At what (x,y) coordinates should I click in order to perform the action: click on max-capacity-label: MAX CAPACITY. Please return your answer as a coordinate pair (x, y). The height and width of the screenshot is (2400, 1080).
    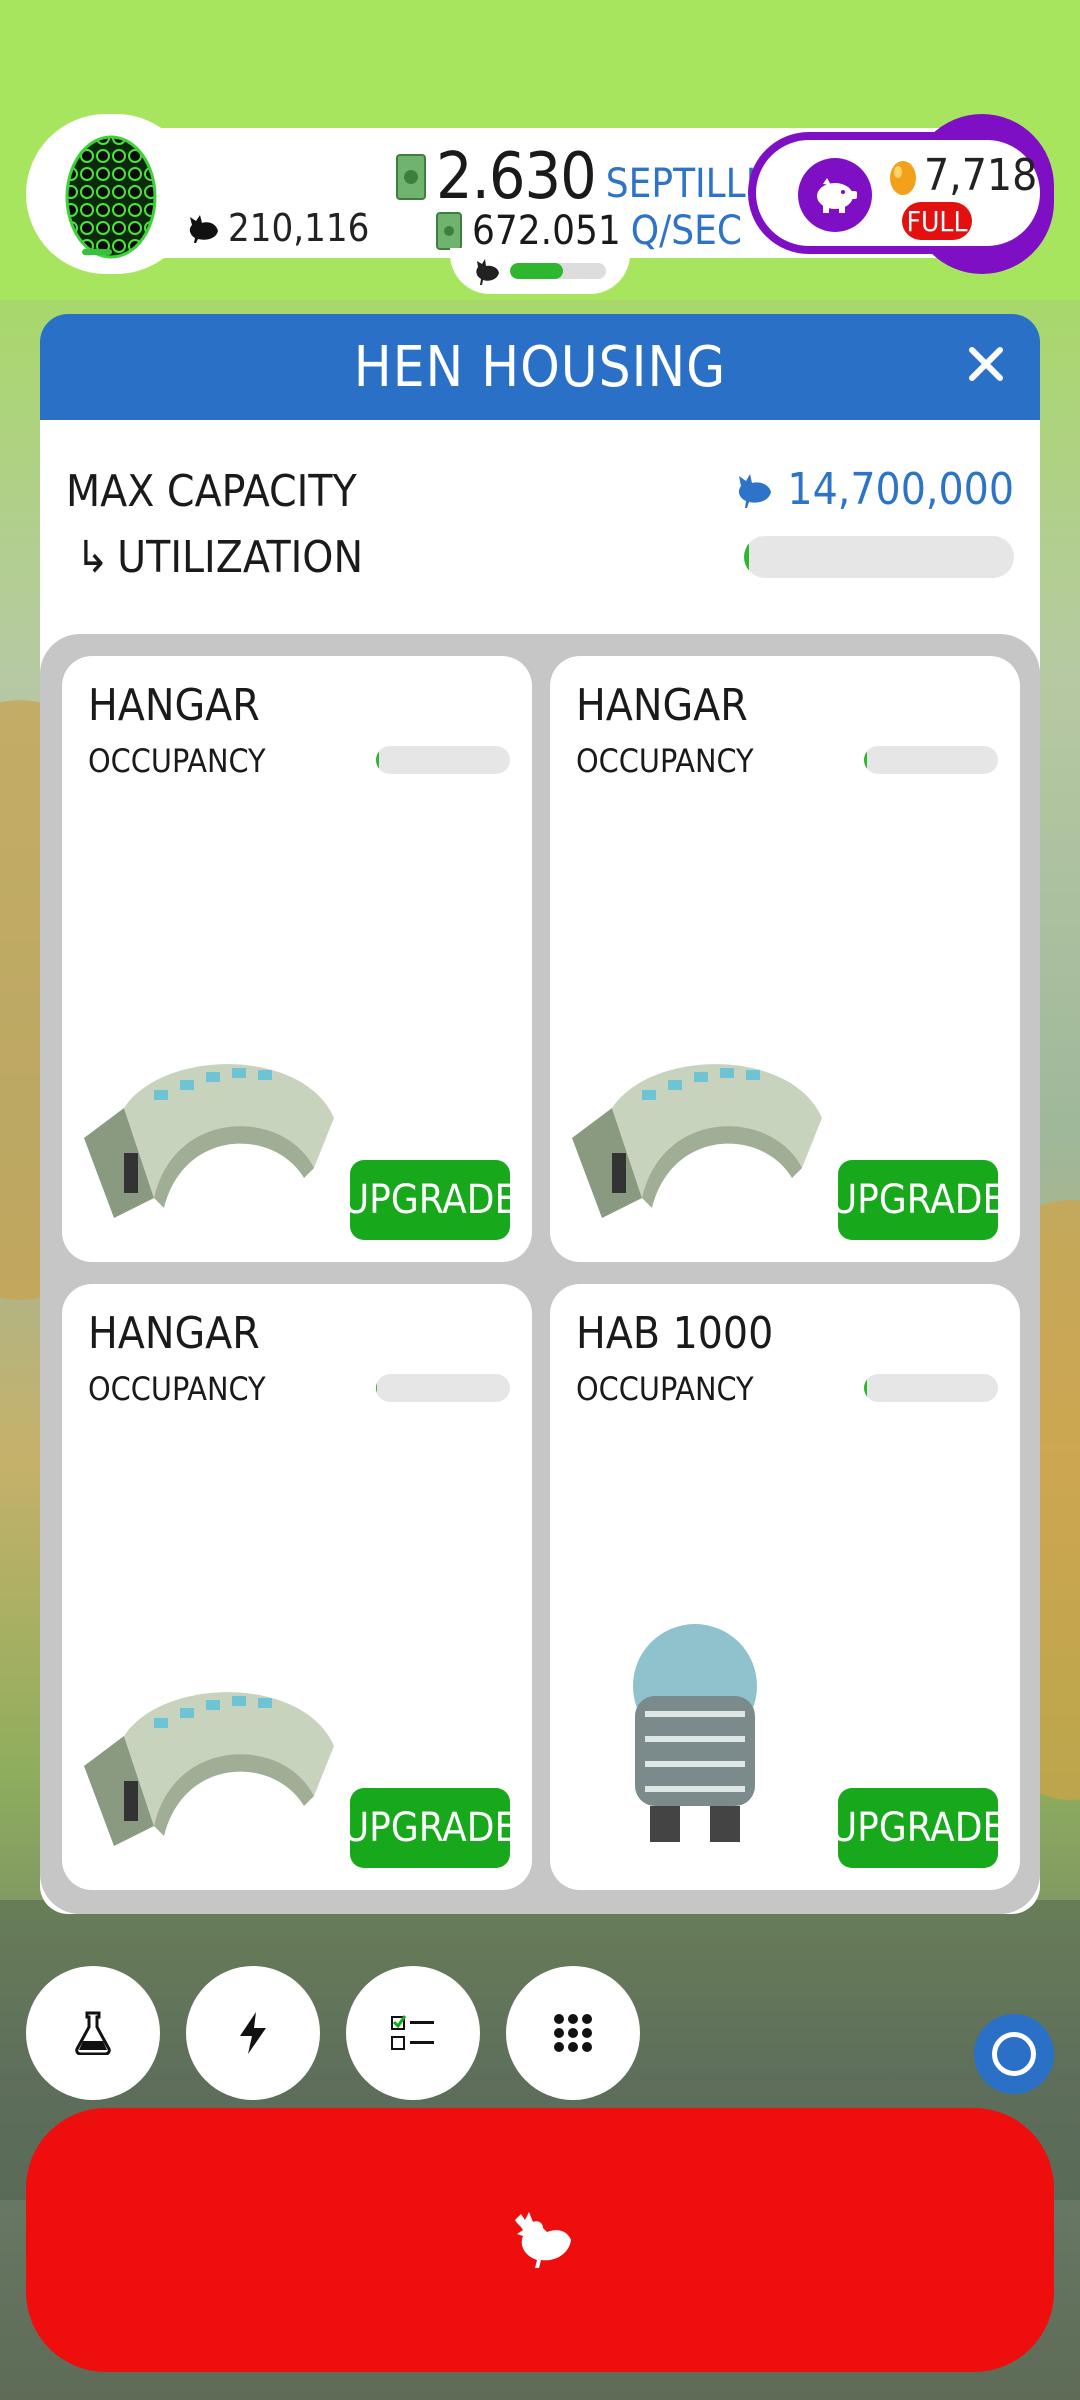
    Looking at the image, I should click on (211, 491).